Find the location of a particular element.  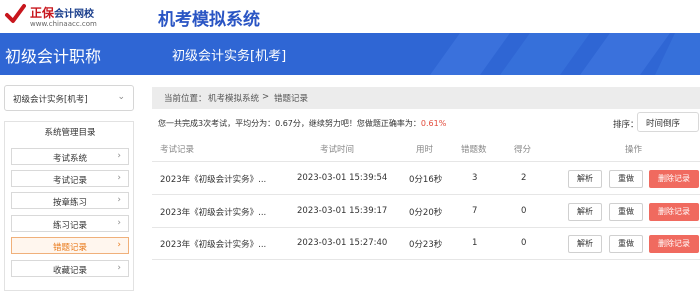

sidebar-item-label: 收藏记录 is located at coordinates (69, 271).